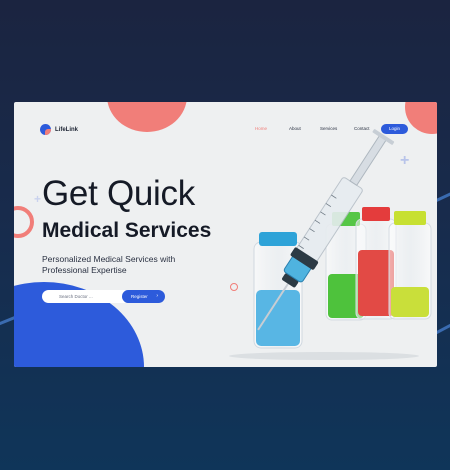 The width and height of the screenshot is (450, 470). What do you see at coordinates (86, 296) in the screenshot?
I see `search-doctor-input` at bounding box center [86, 296].